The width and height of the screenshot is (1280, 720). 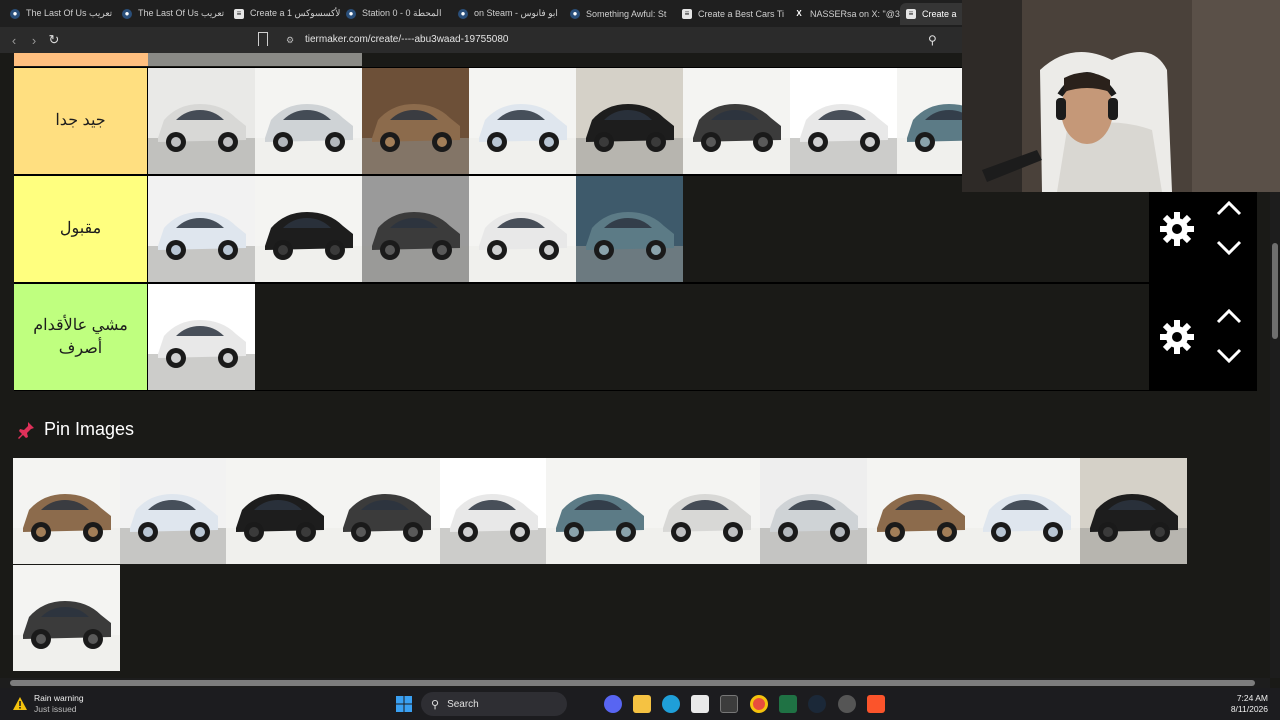 I want to click on reload-icon: ↻, so click(x=54, y=40).